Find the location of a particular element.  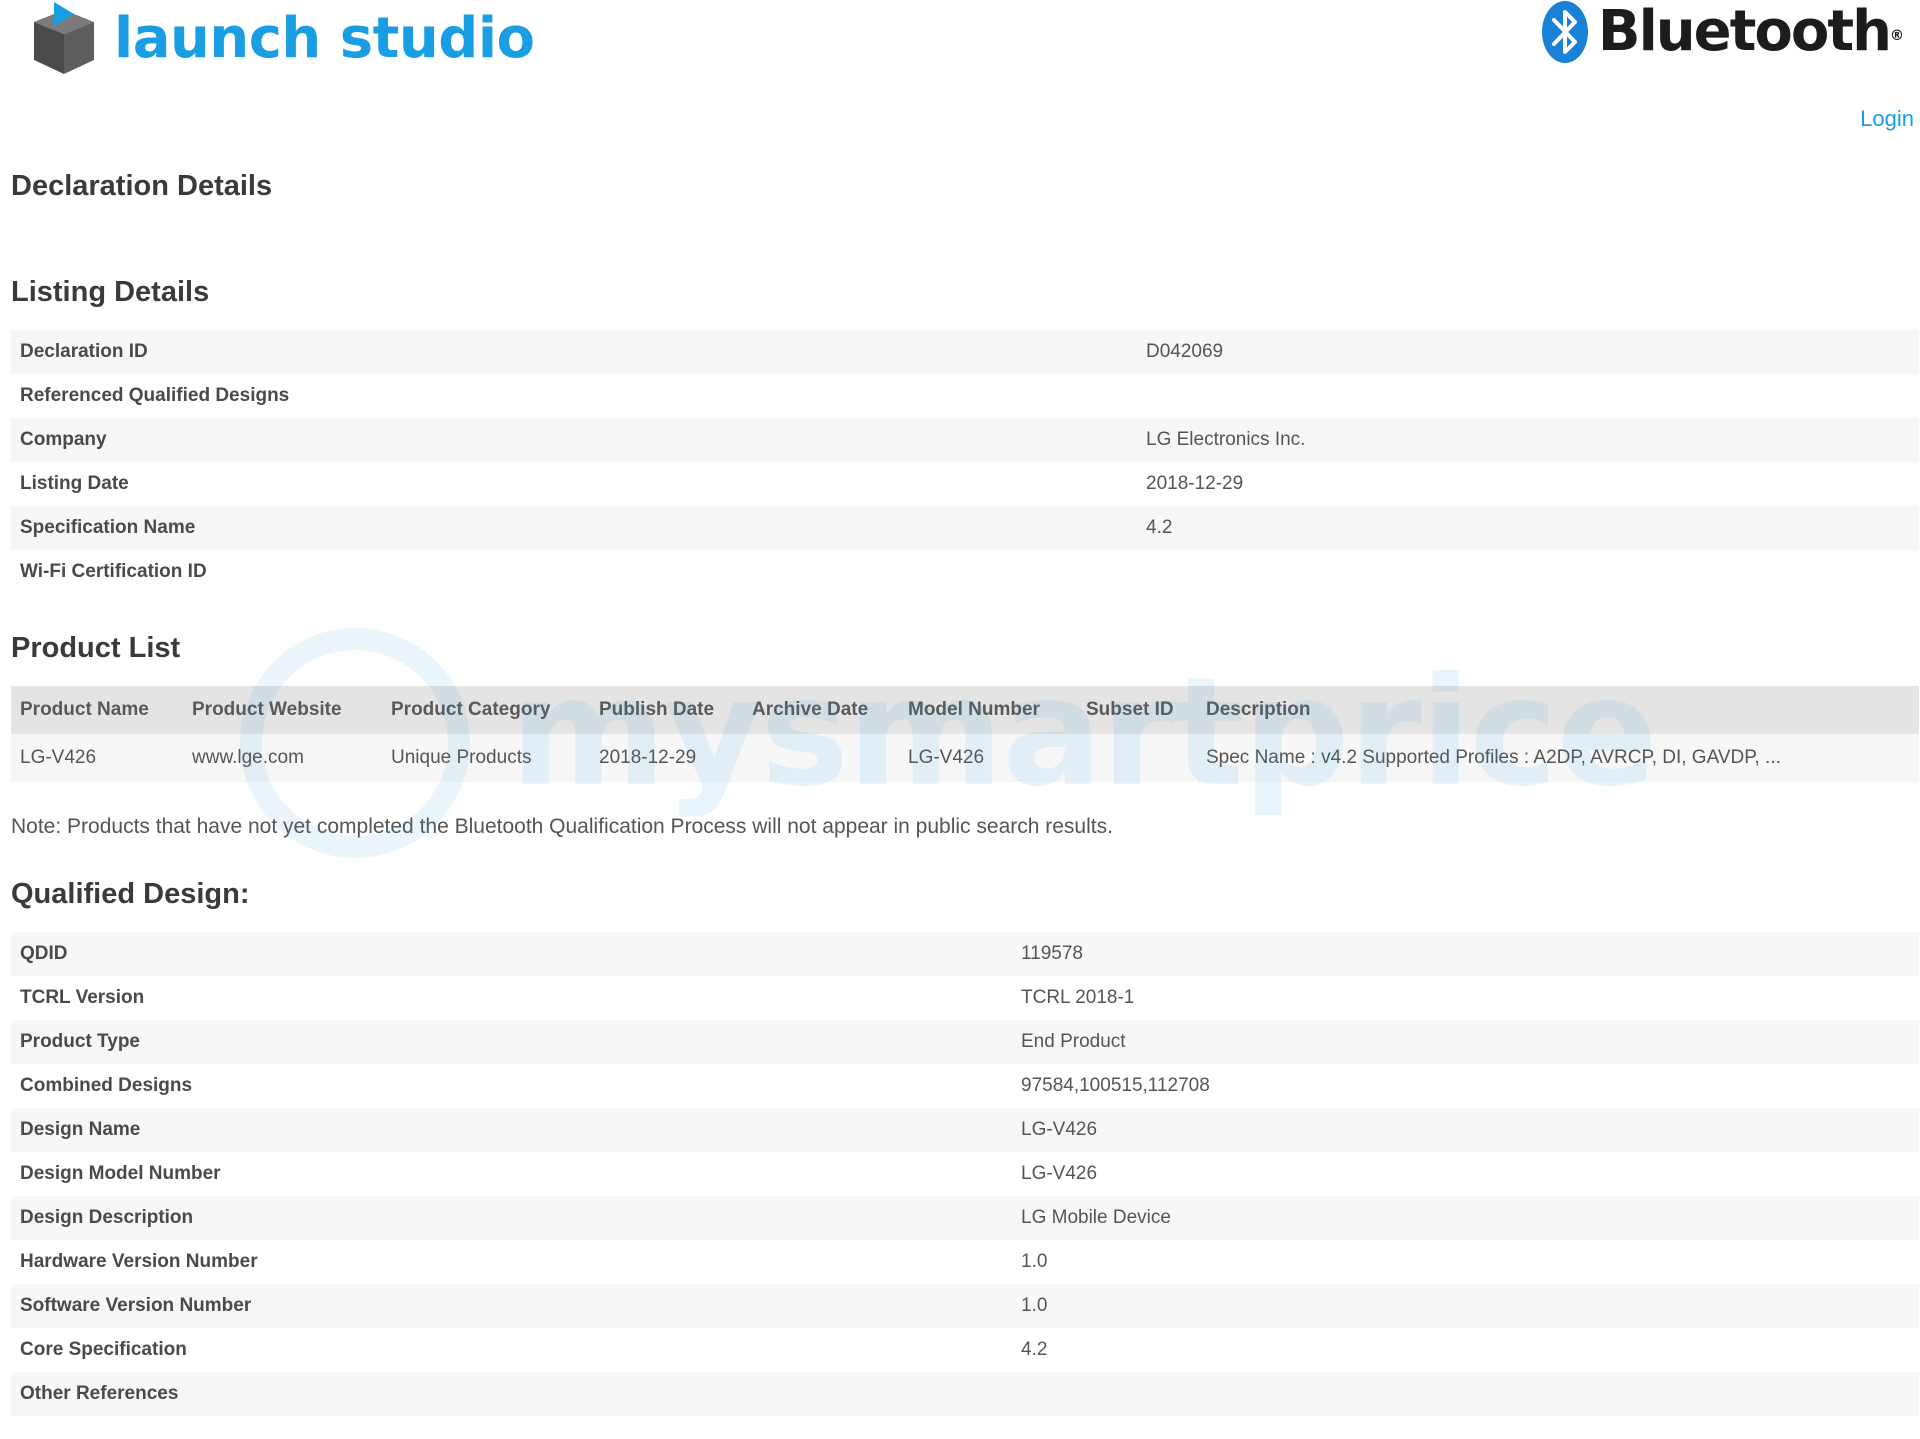

row-value: End Product is located at coordinates (1073, 1041).